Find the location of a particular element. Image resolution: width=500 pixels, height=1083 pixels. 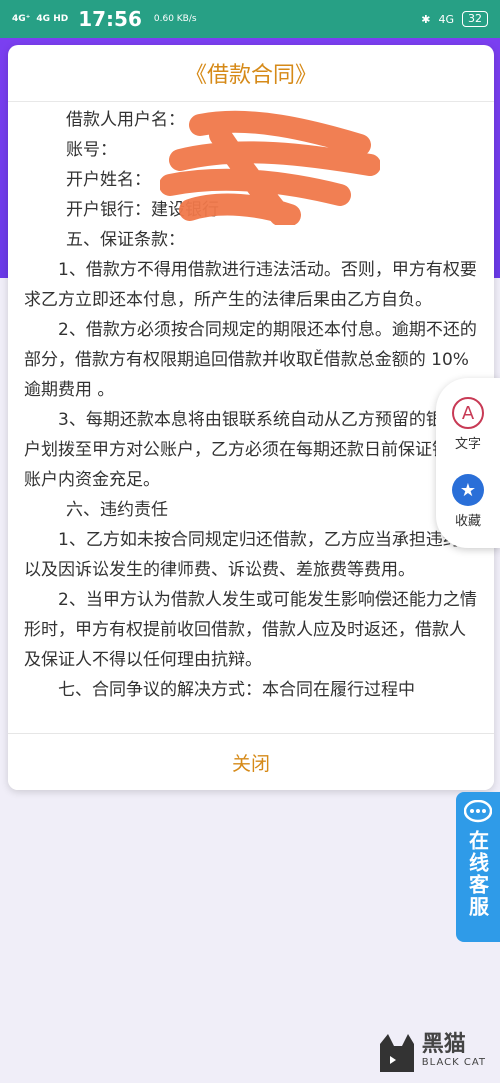

modal-title: 《借款合同》 is located at coordinates (251, 73).